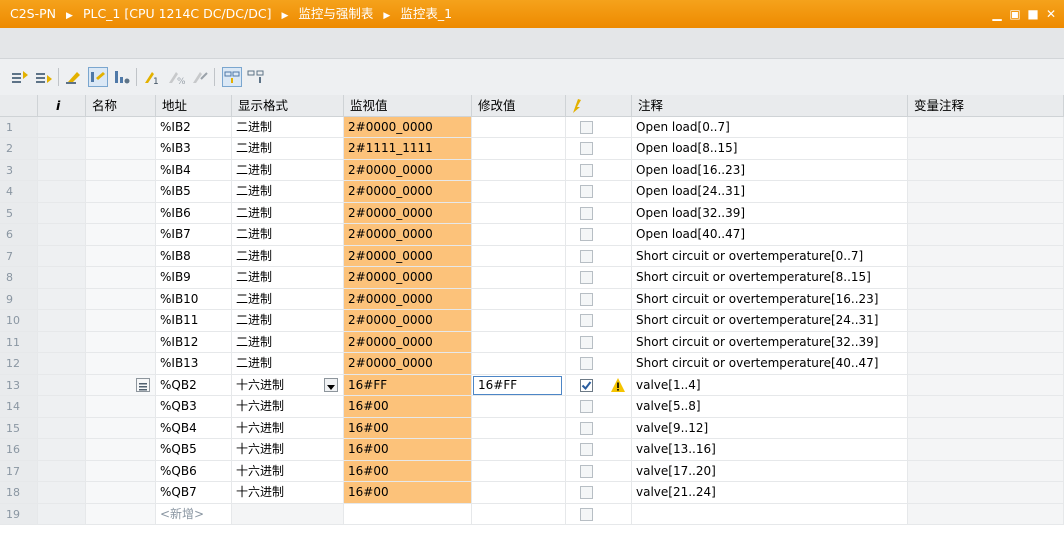 This screenshot has width=1064, height=538. I want to click on modify-now-icon: 1, so click(152, 77).